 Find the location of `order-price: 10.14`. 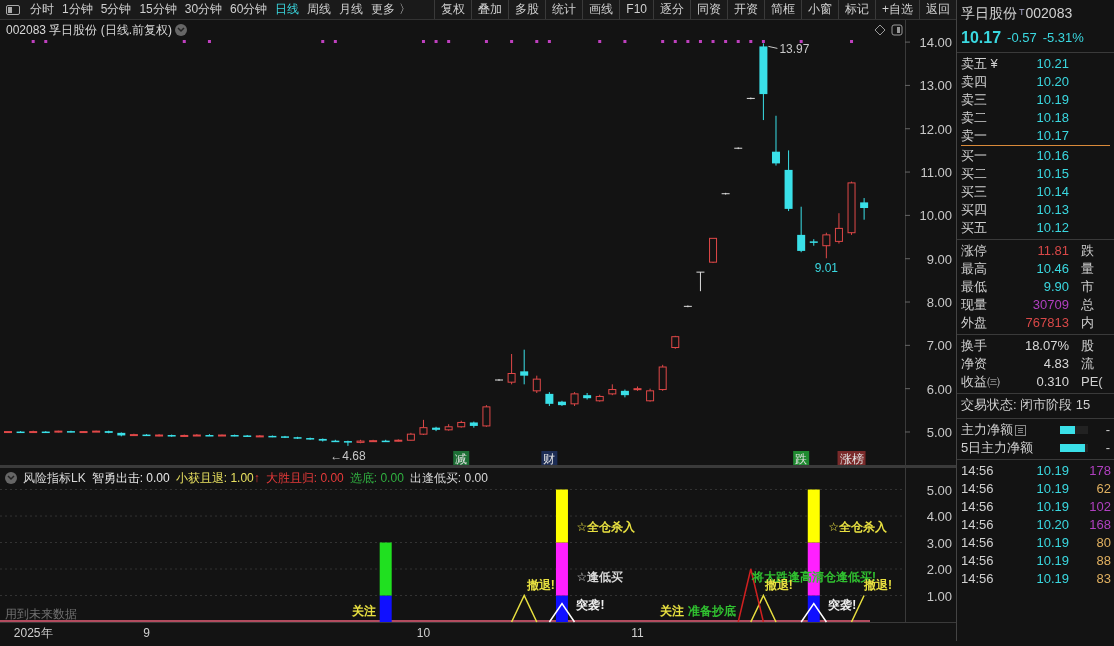

order-price: 10.14 is located at coordinates (1052, 192).